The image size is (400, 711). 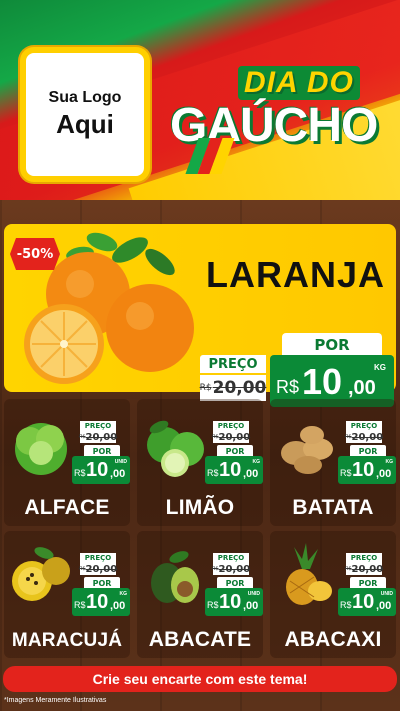 What do you see at coordinates (299, 83) in the screenshot?
I see `title-top: DIA DO` at bounding box center [299, 83].